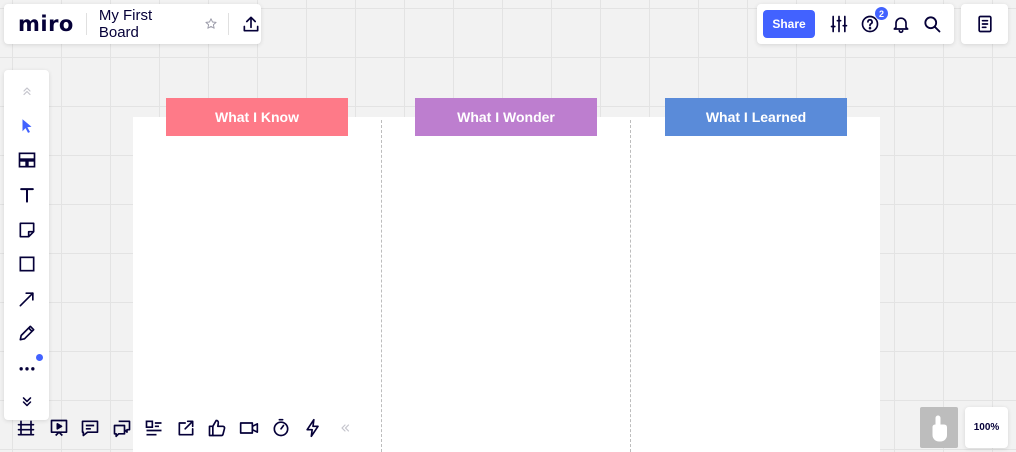 The width and height of the screenshot is (1016, 452). I want to click on frames-icon, so click(26, 428).